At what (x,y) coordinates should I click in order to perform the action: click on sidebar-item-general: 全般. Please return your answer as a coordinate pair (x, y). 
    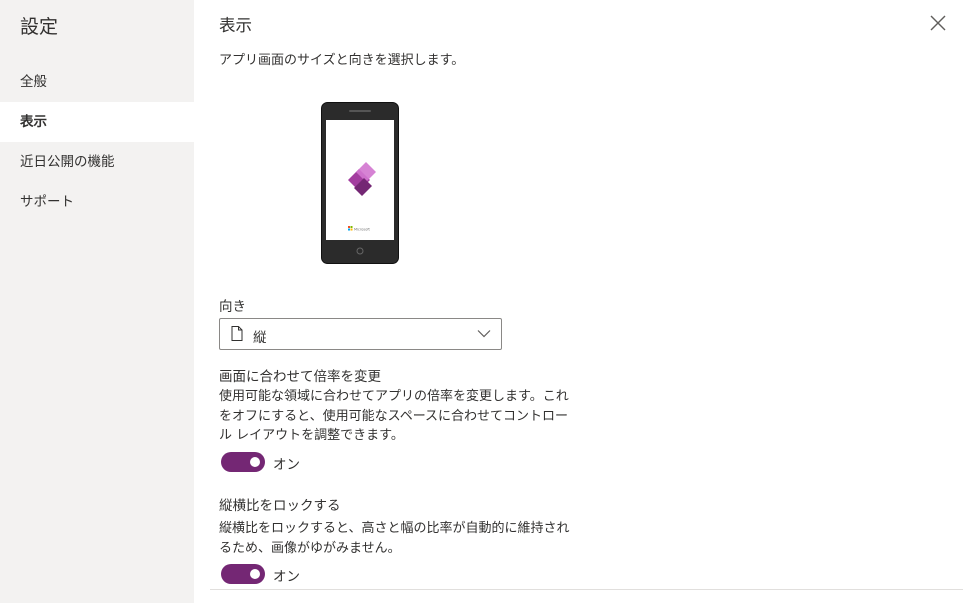
    Looking at the image, I should click on (97, 82).